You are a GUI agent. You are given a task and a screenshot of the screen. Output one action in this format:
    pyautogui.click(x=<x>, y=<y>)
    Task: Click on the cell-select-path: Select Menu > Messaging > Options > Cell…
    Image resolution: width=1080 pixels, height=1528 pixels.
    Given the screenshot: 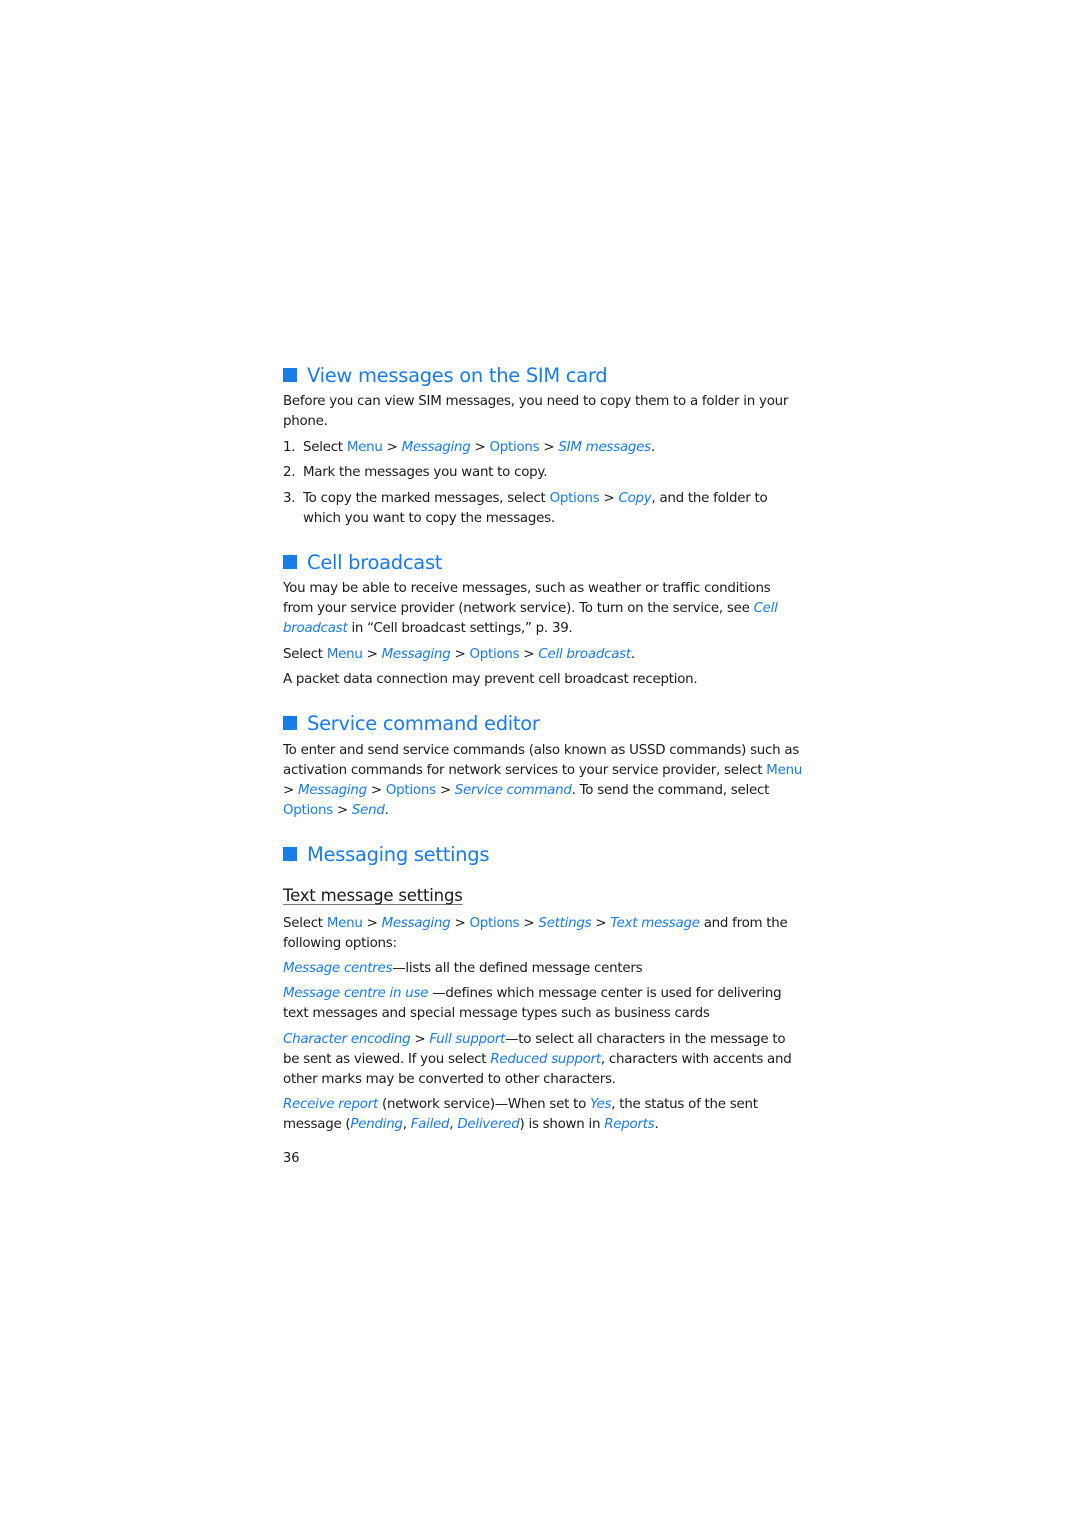 What is the action you would take?
    pyautogui.click(x=459, y=654)
    